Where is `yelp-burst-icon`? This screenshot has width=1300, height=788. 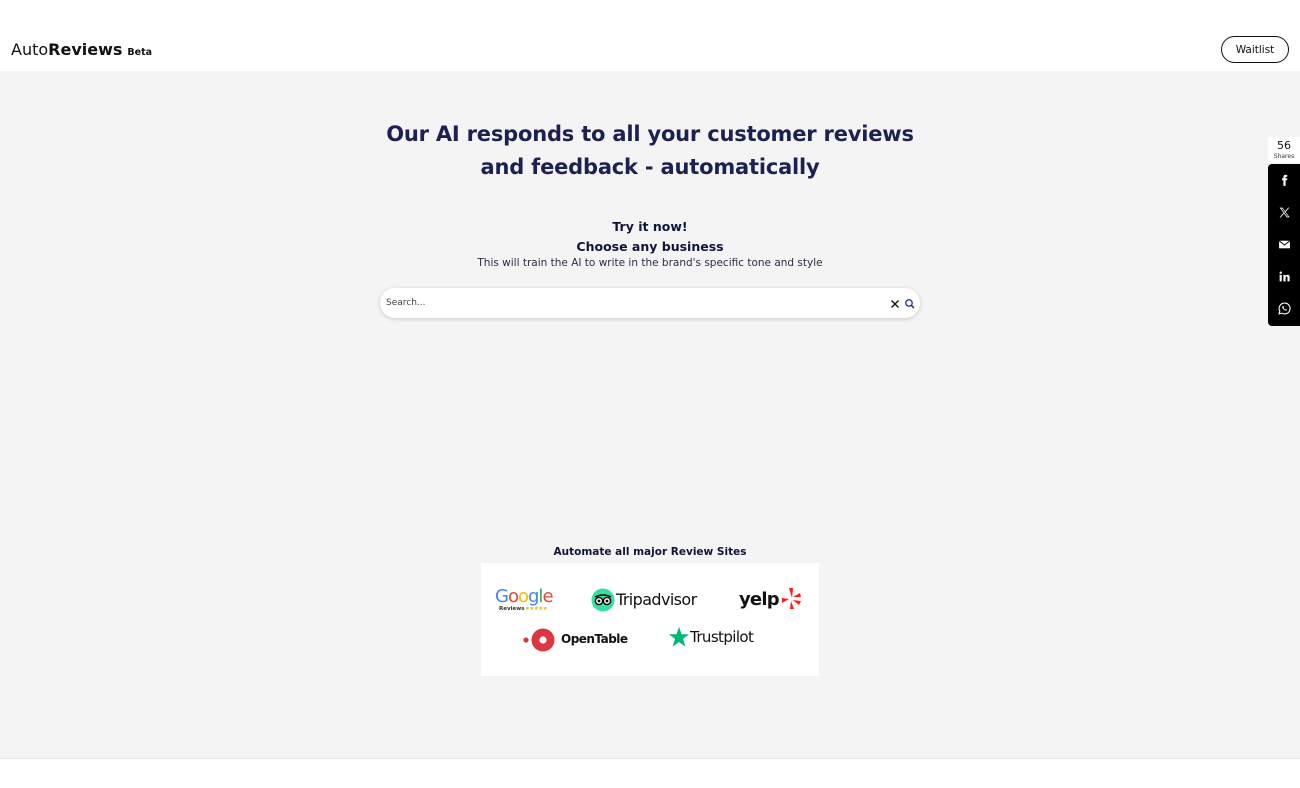
yelp-burst-icon is located at coordinates (791, 598).